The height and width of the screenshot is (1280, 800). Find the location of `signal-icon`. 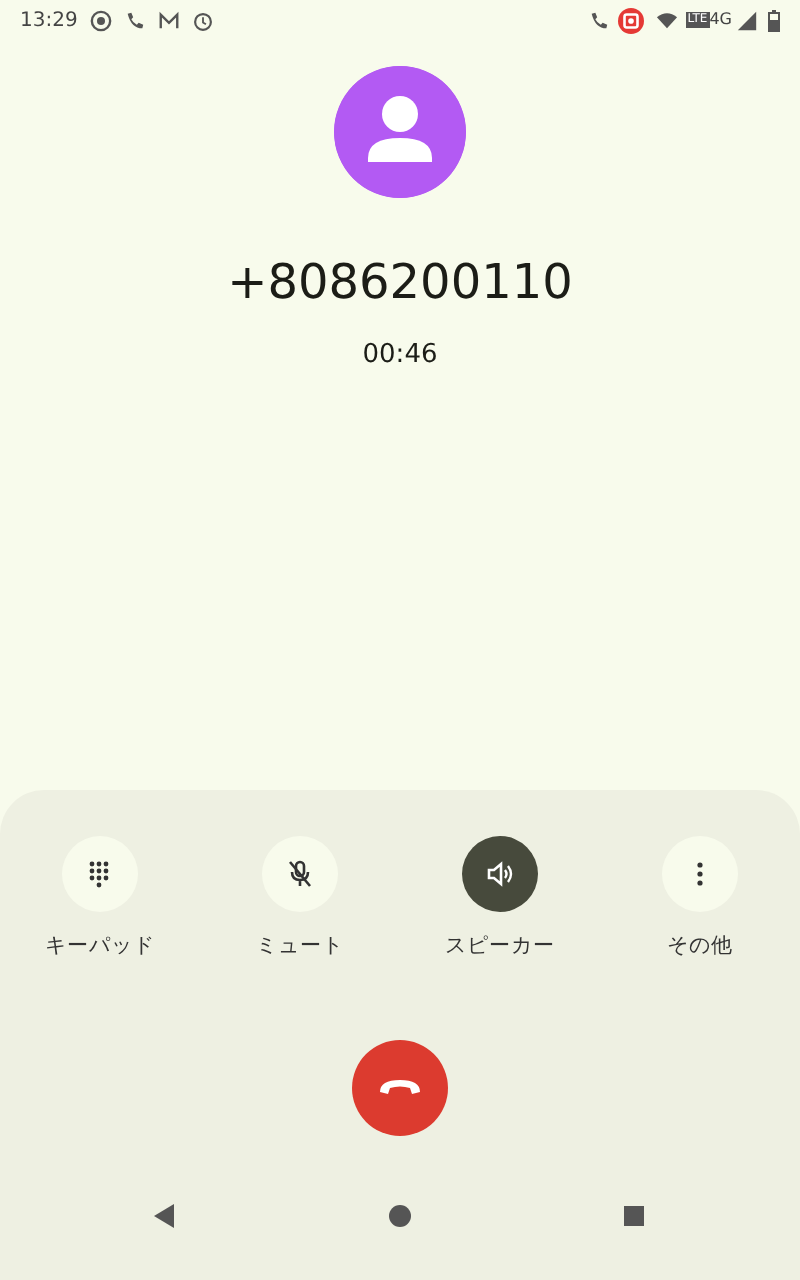

signal-icon is located at coordinates (747, 20).